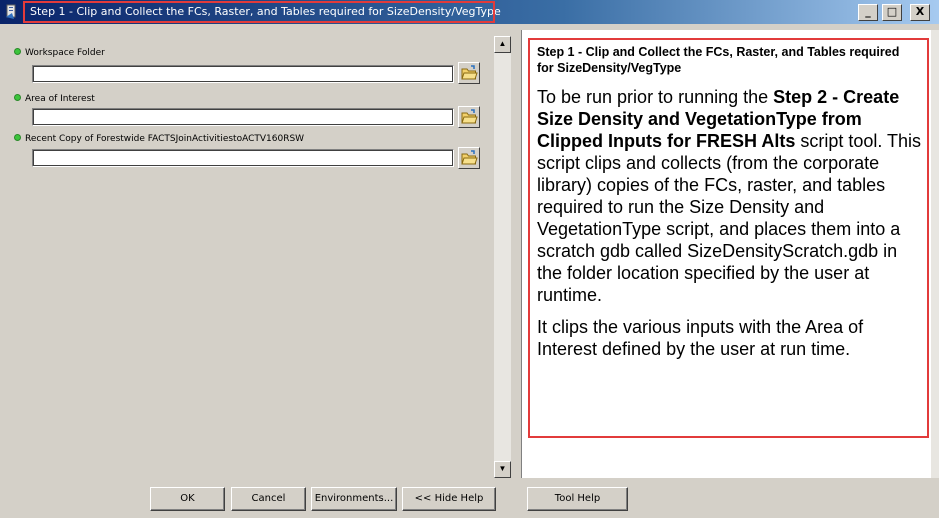  Describe the element at coordinates (502, 469) in the screenshot. I see `scroll-down-arrow-icon: ▼` at that location.